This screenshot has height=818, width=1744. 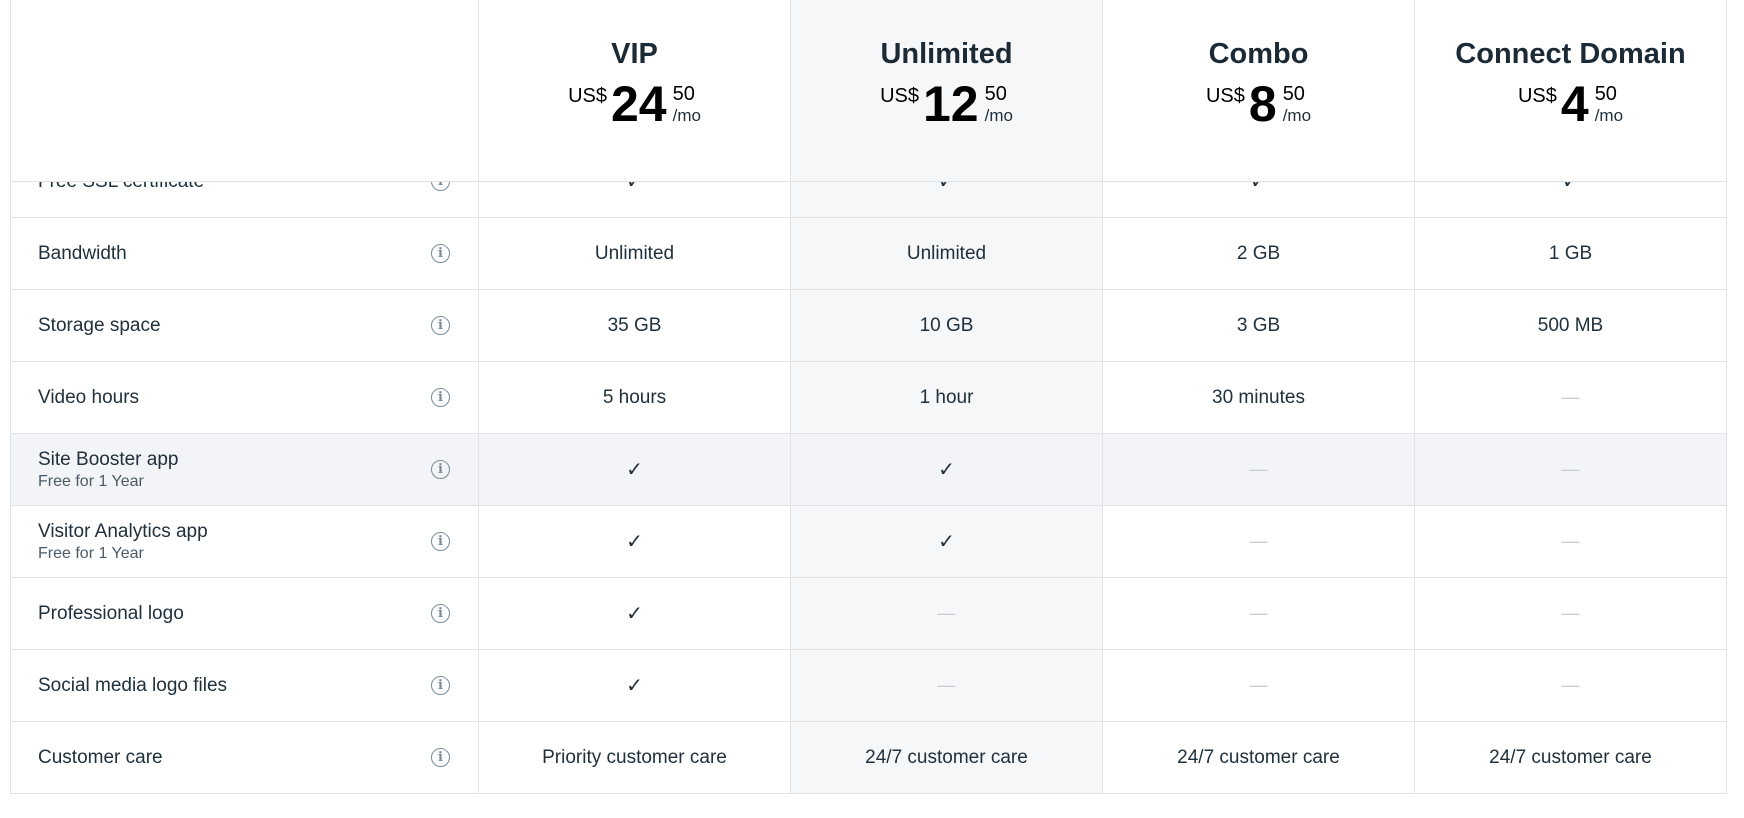 I want to click on table-row: Site Booster app Free for 1 Year i ✓ ✓ — —, so click(x=868, y=470).